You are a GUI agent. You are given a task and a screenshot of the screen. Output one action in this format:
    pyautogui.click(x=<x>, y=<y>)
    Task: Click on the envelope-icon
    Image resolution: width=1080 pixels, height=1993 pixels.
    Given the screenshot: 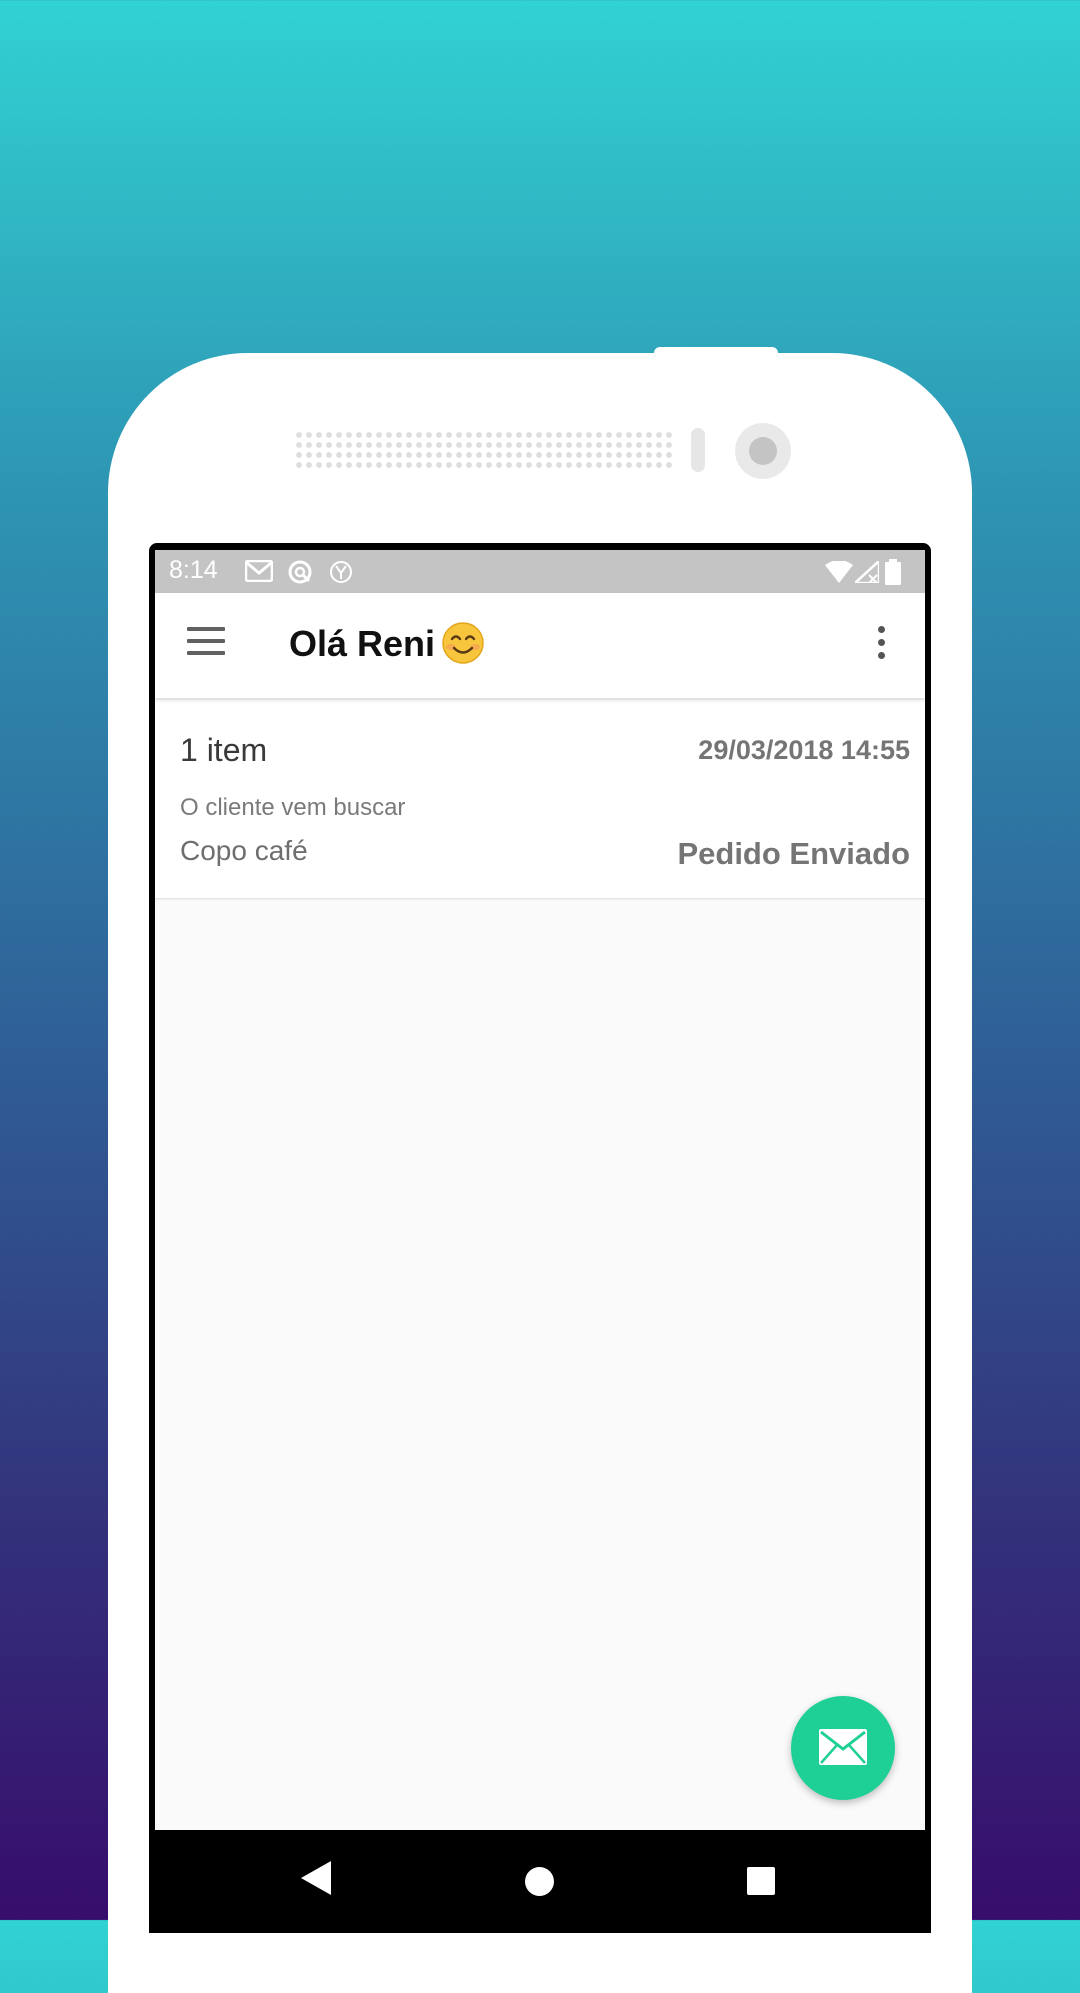 What is the action you would take?
    pyautogui.click(x=843, y=1747)
    